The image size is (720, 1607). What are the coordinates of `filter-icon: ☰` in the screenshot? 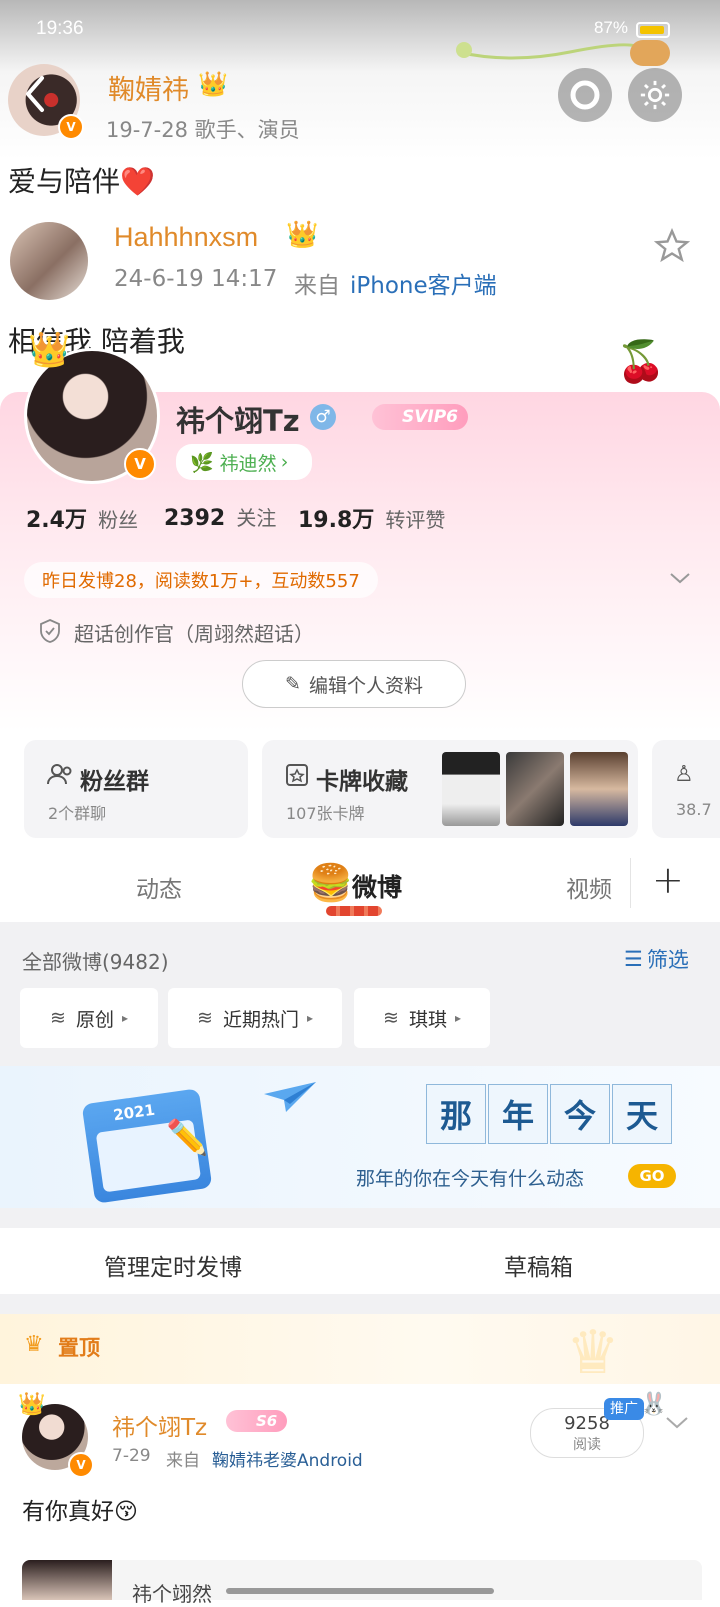 It's located at (633, 959).